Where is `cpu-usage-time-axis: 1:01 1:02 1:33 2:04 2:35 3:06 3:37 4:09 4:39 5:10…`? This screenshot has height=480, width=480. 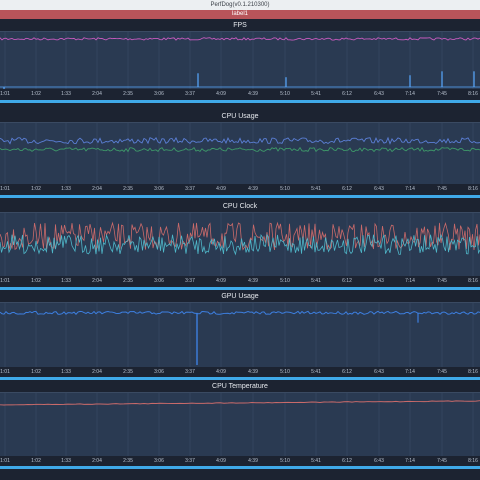 cpu-usage-time-axis: 1:01 1:02 1:33 2:04 2:35 3:06 3:37 4:09 4:39 5:10… is located at coordinates (240, 190).